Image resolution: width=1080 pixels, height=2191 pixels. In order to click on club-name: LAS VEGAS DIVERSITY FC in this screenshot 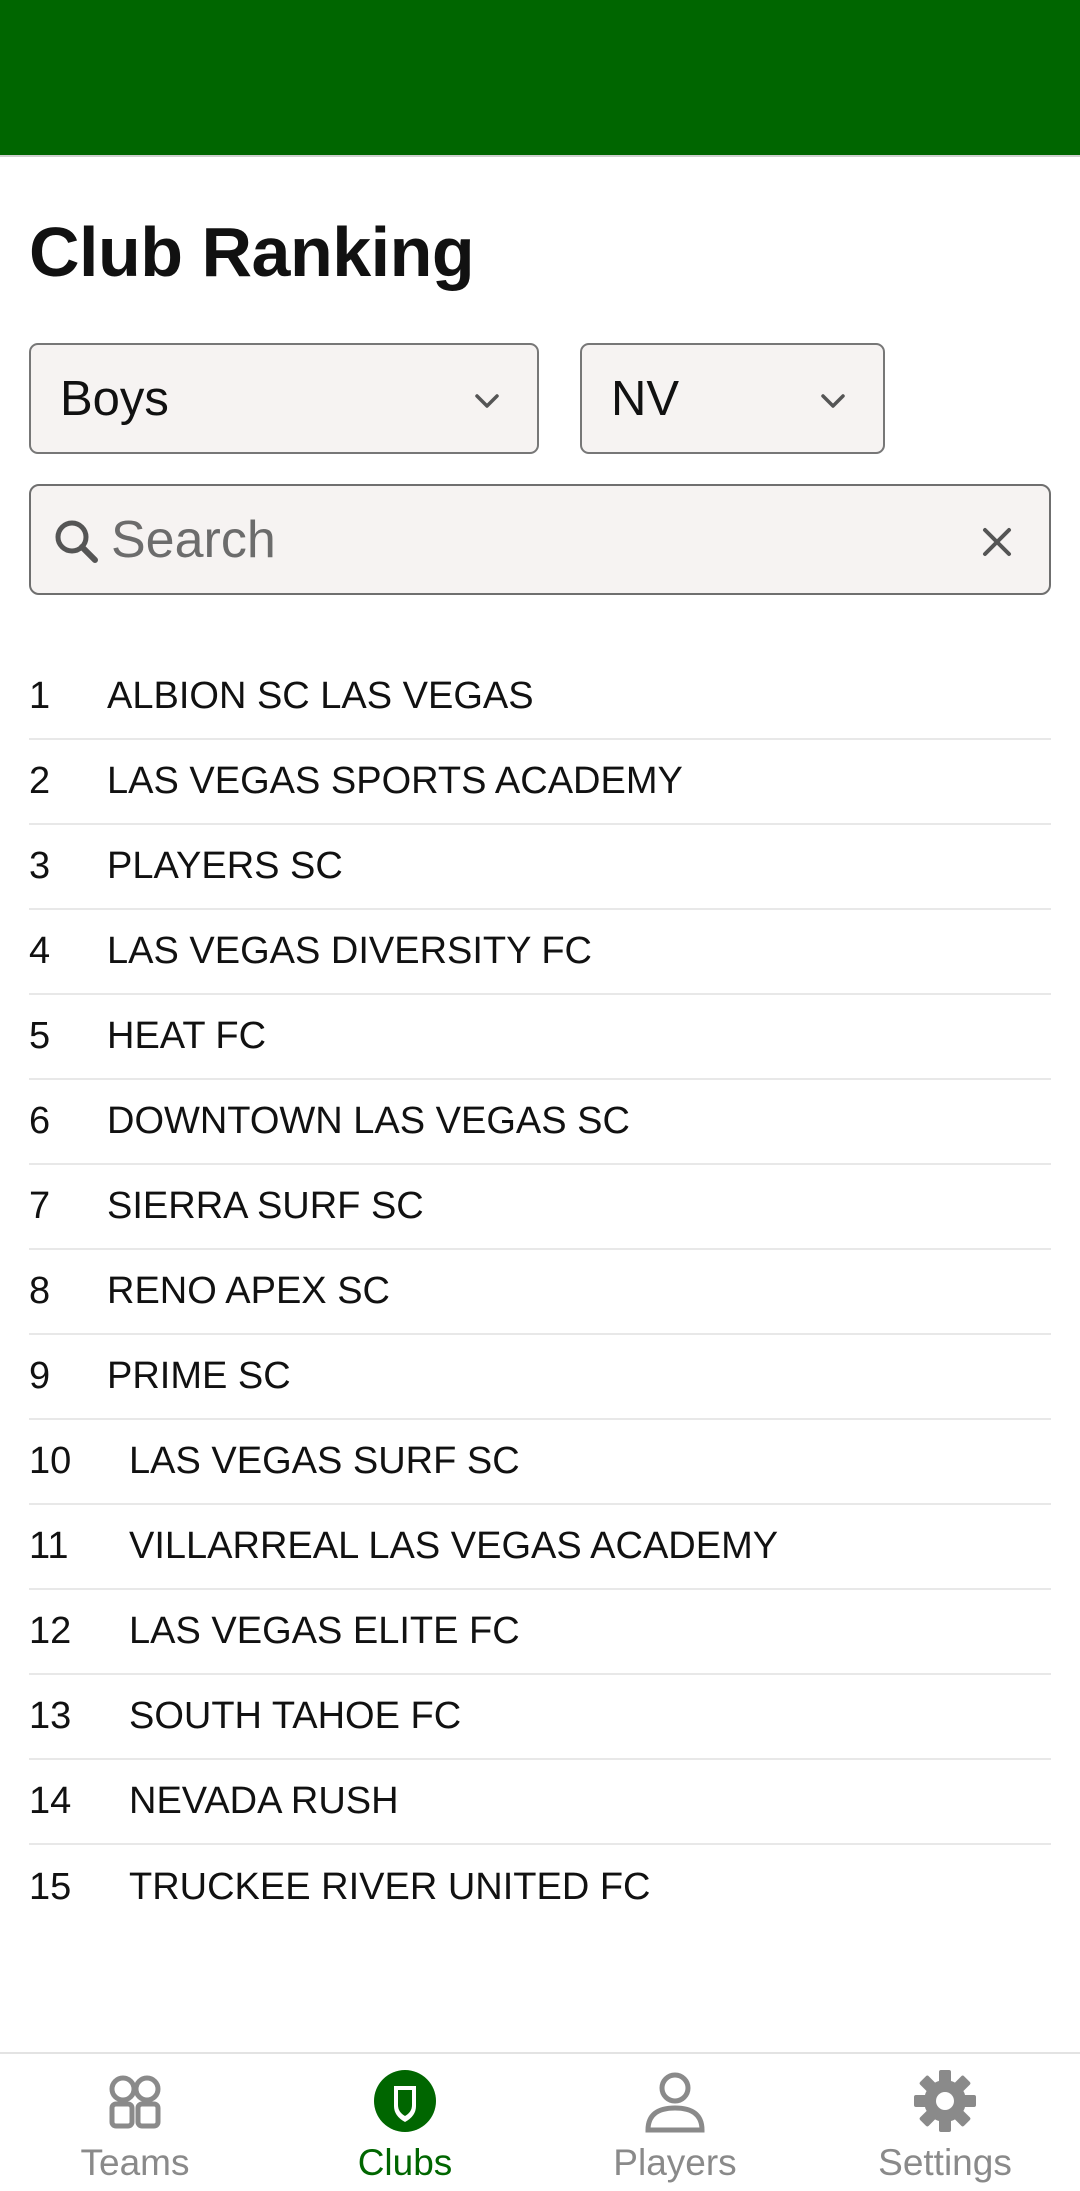, I will do `click(350, 951)`.